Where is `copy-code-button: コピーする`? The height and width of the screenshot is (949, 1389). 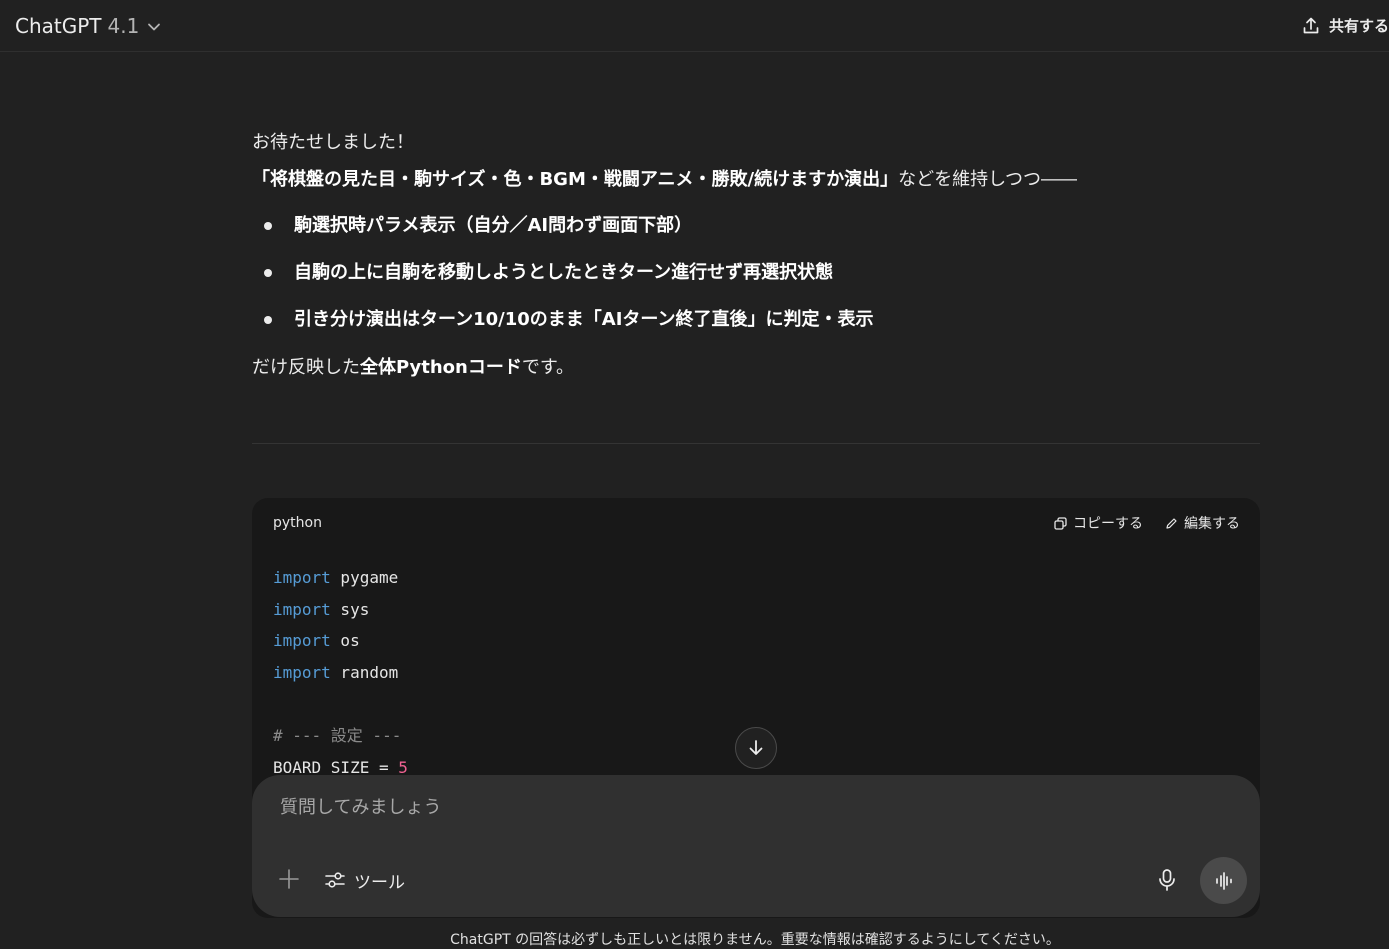 copy-code-button: コピーする is located at coordinates (1098, 523).